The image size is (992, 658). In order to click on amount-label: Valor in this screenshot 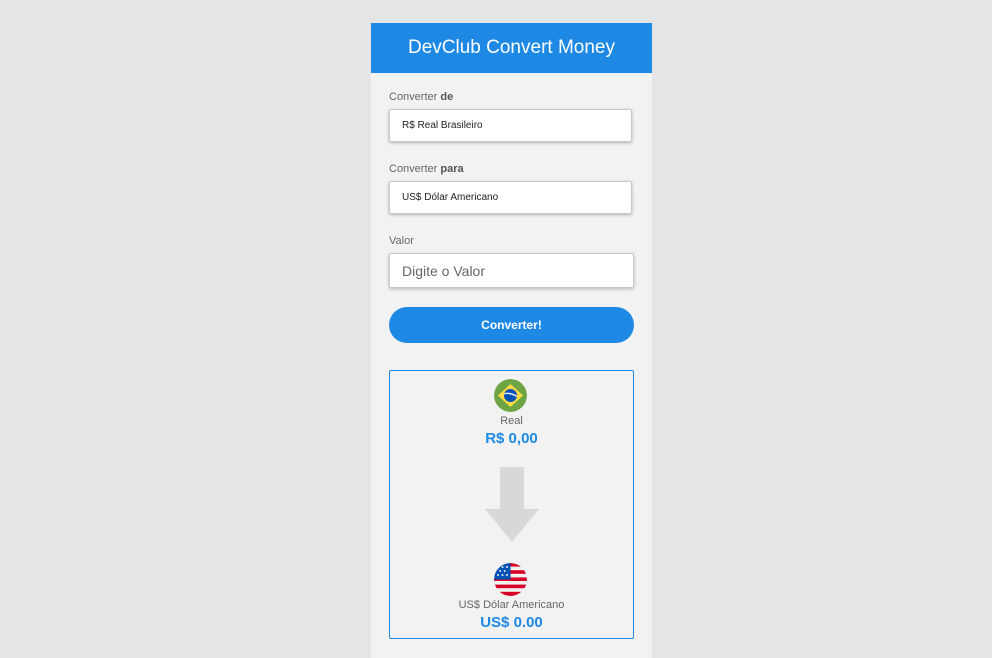, I will do `click(401, 241)`.